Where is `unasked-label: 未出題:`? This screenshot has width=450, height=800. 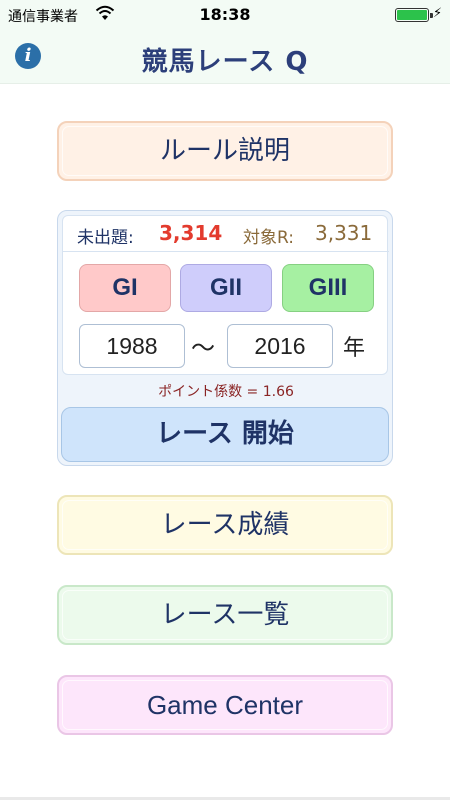 unasked-label: 未出題: is located at coordinates (105, 238).